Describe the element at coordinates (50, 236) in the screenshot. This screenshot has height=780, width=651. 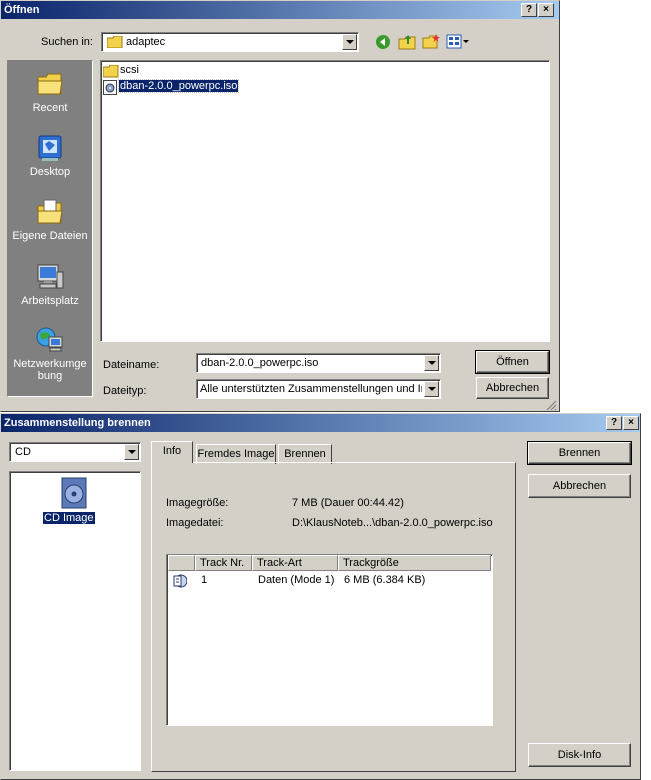
I see `place-label: Eigene Dateien` at that location.